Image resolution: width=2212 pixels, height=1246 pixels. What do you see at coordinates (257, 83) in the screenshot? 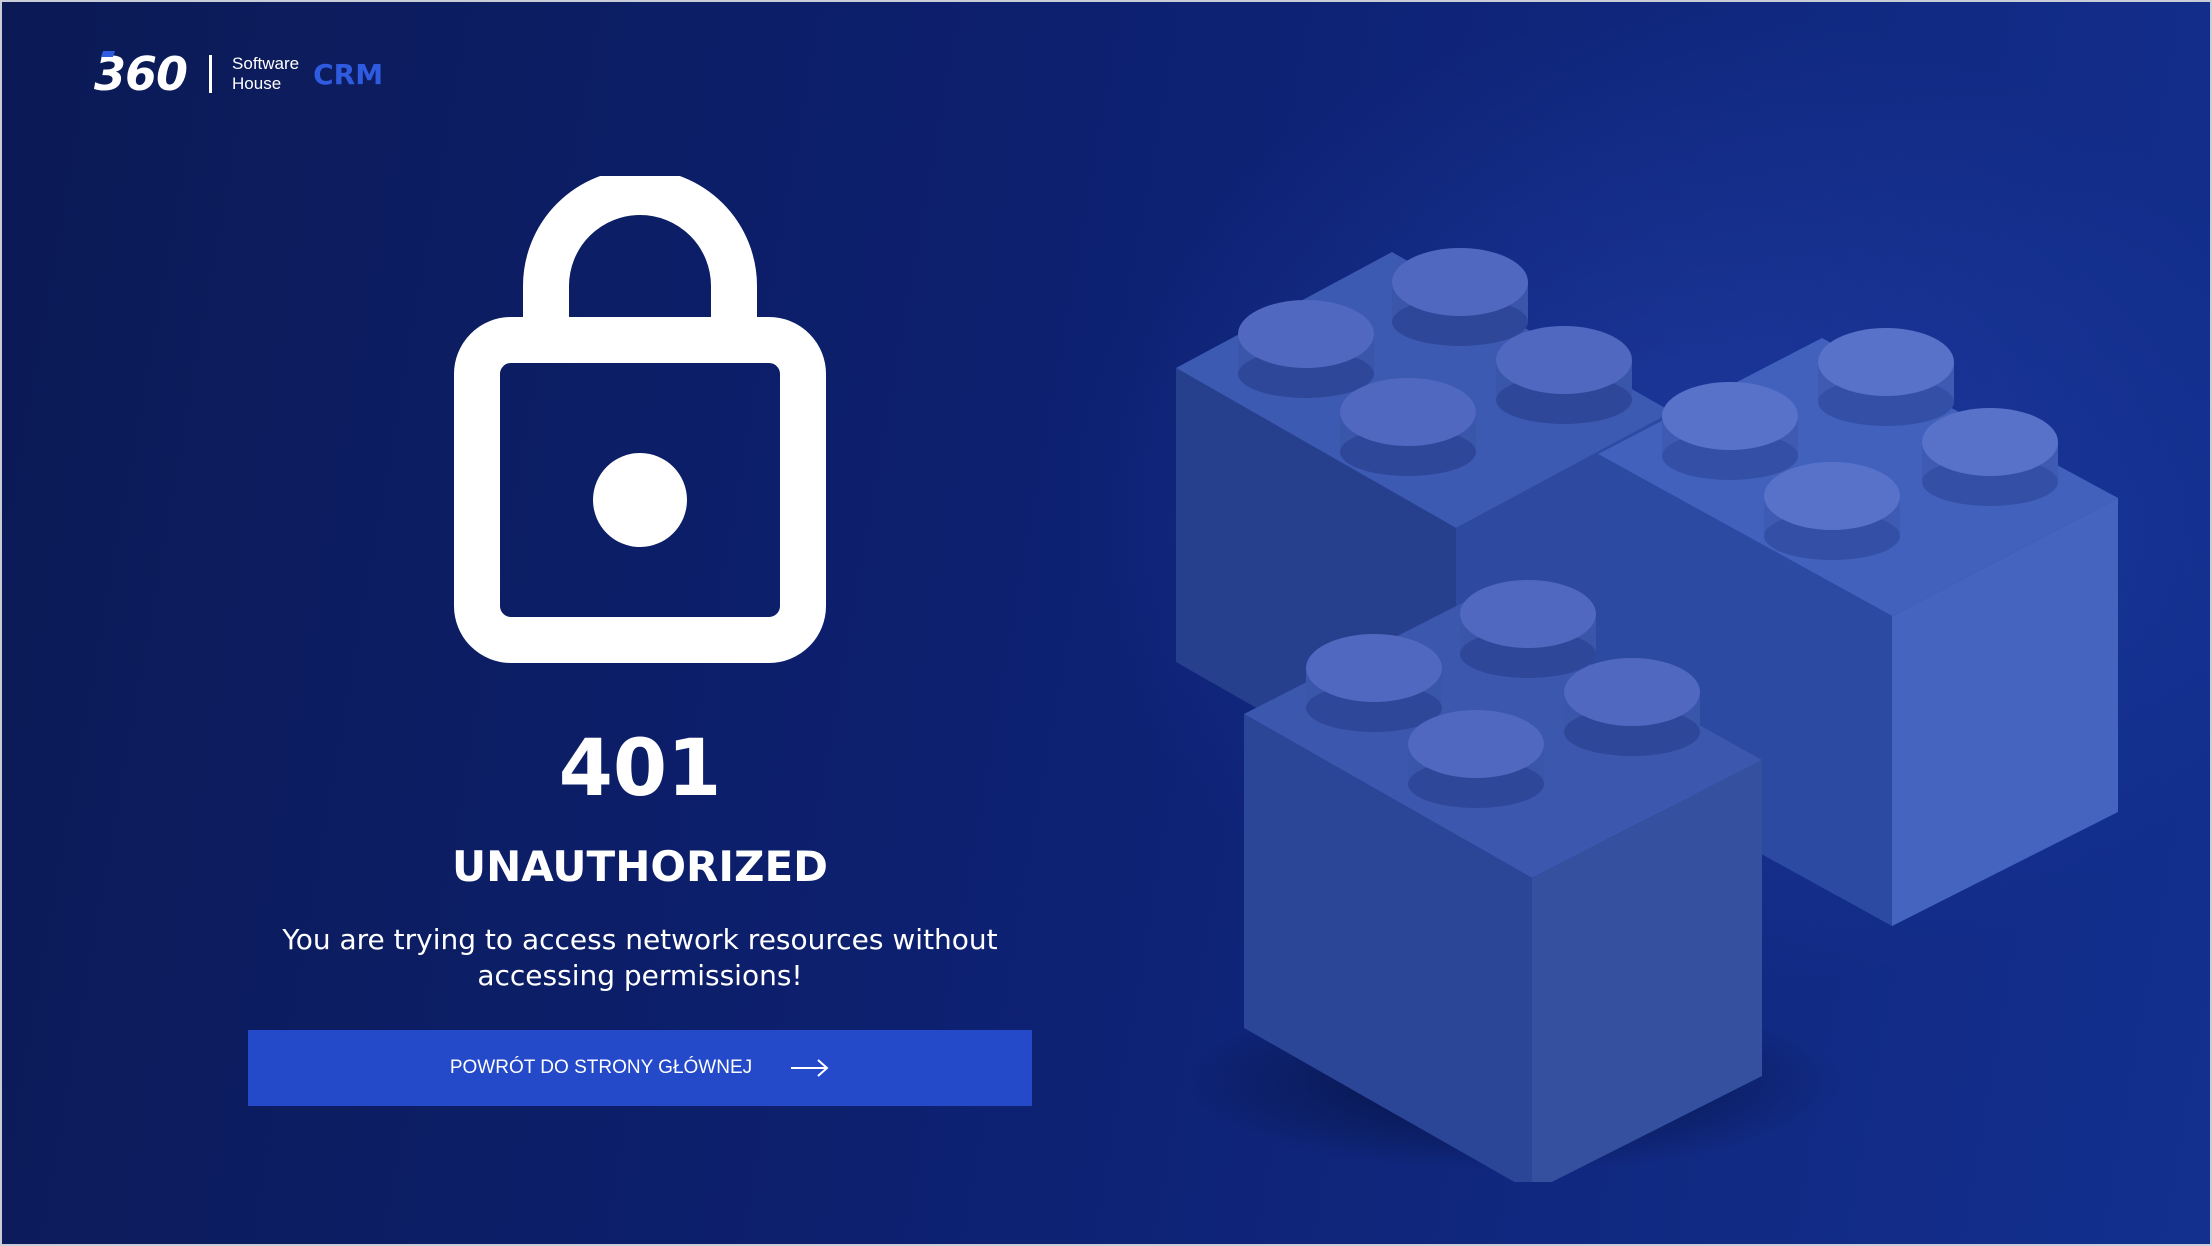
I see `logo-sub-line2: House` at bounding box center [257, 83].